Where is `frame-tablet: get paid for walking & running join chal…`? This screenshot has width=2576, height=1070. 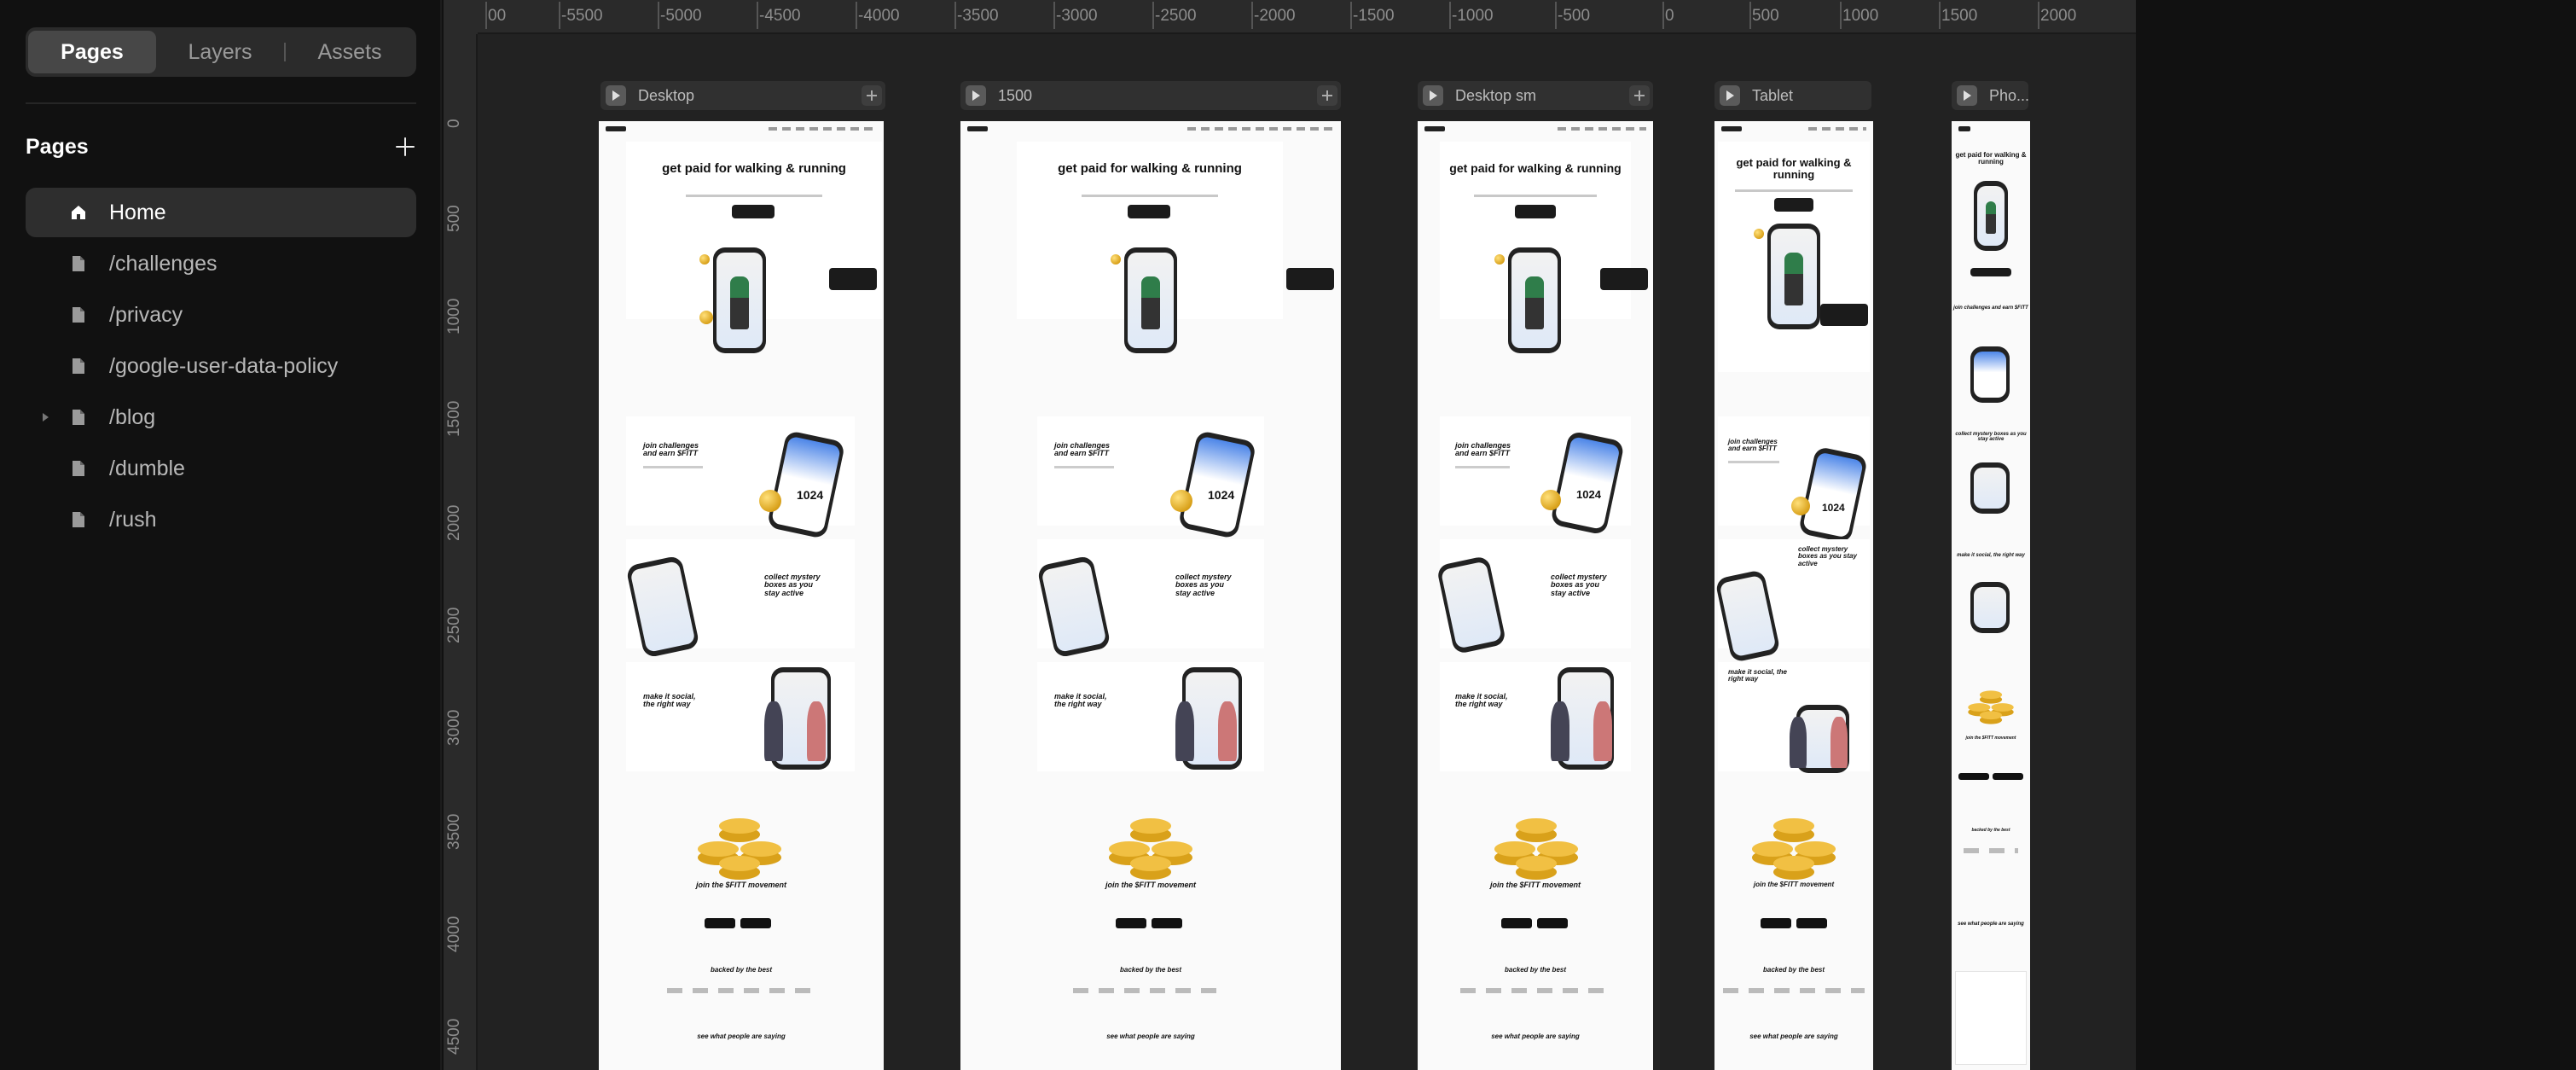 frame-tablet: get paid for walking & running join chal… is located at coordinates (1793, 596).